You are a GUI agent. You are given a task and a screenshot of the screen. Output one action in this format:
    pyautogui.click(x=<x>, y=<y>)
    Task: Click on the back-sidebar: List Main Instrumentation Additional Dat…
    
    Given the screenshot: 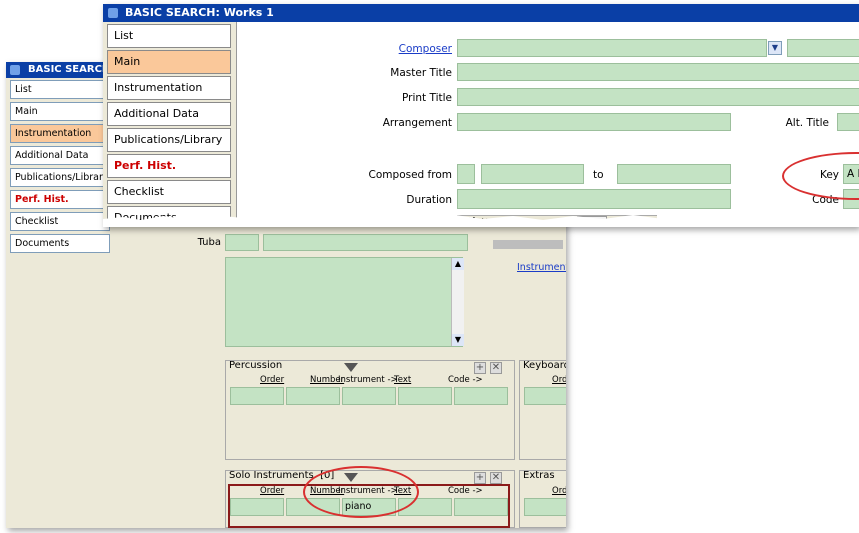 What is the action you would take?
    pyautogui.click(x=62, y=303)
    